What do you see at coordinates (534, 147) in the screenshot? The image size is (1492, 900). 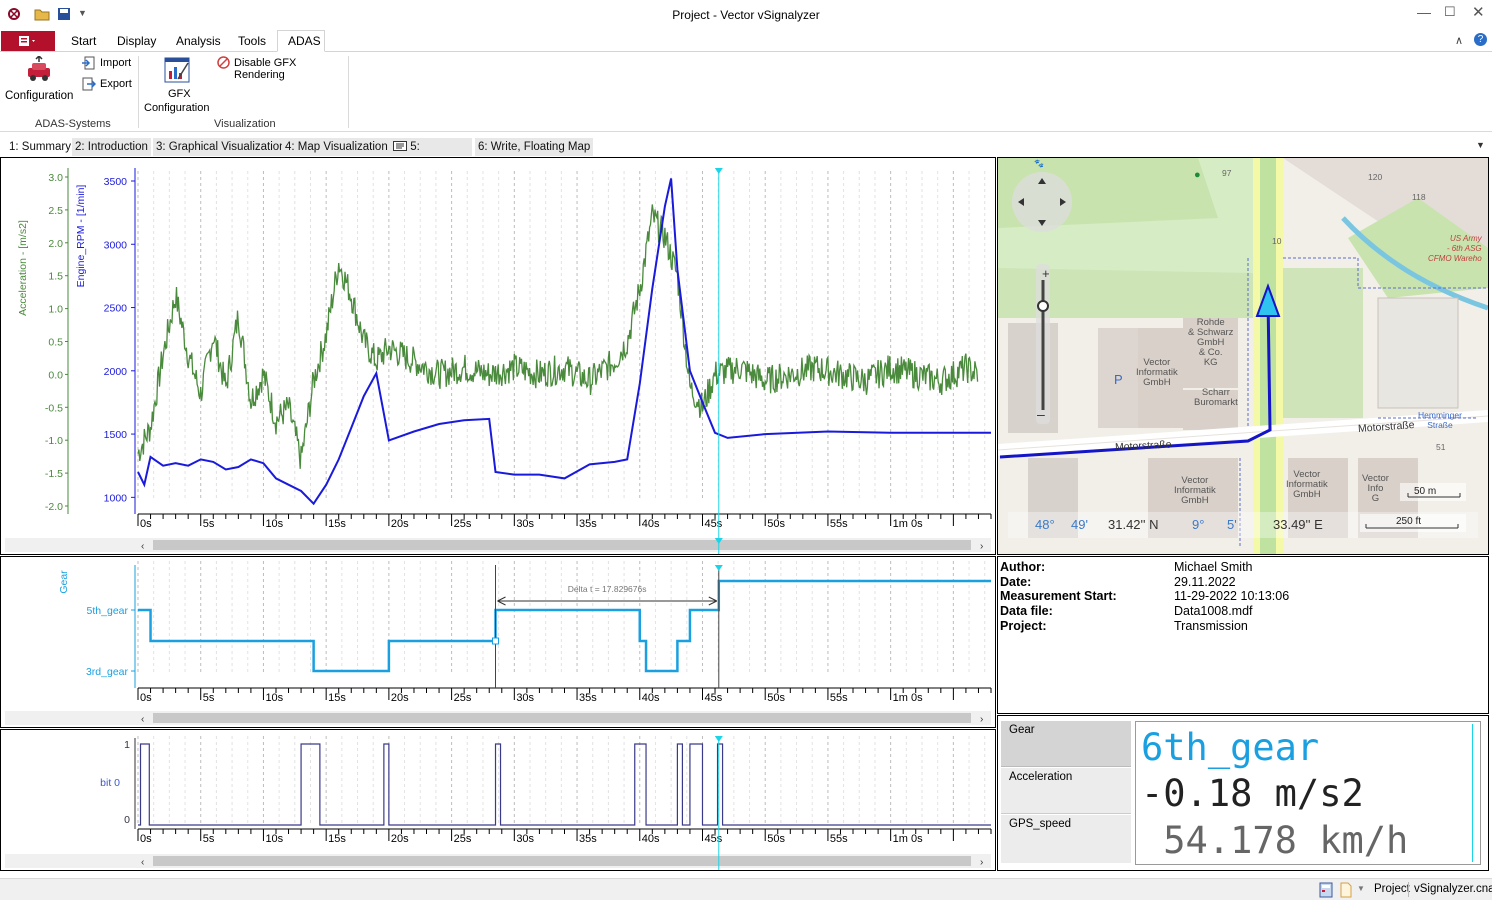 I see `doc-tab-write-floating-map: 6: Write, Floating Map` at bounding box center [534, 147].